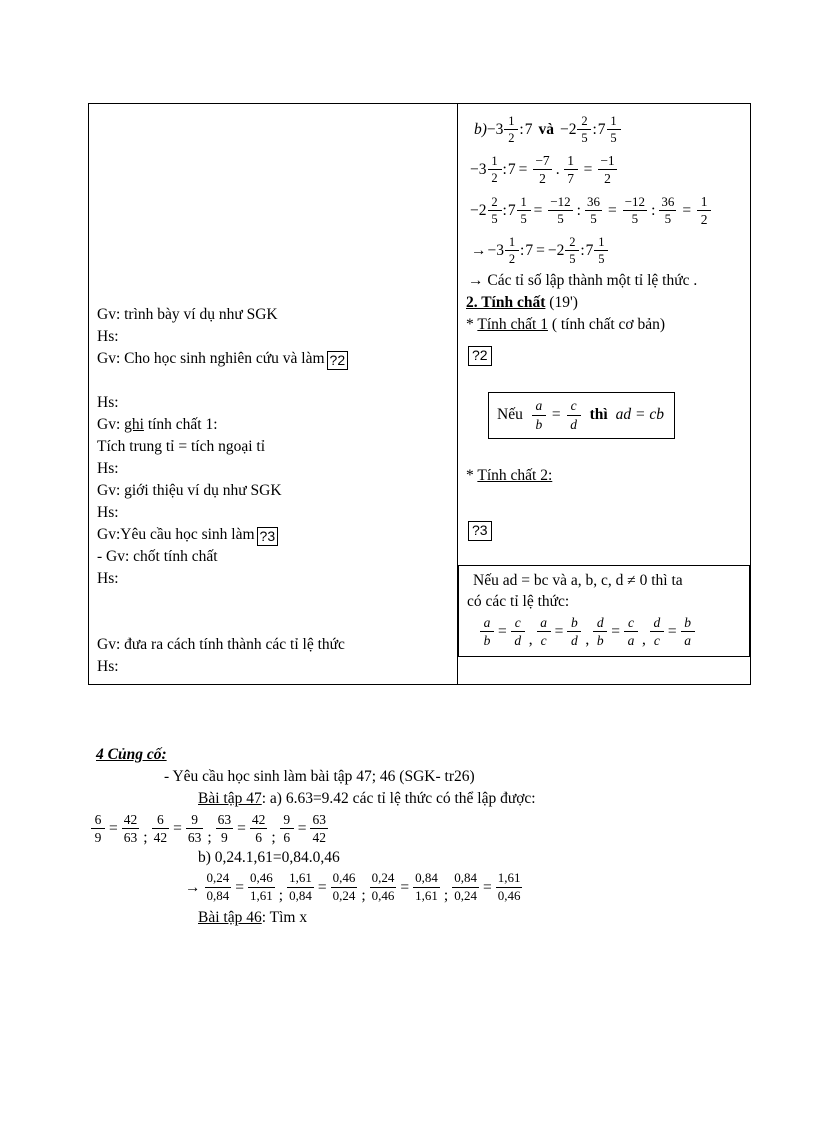 This screenshot has height=1123, width=816. What do you see at coordinates (704, 220) in the screenshot?
I see `calc2-f5-den: 2` at bounding box center [704, 220].